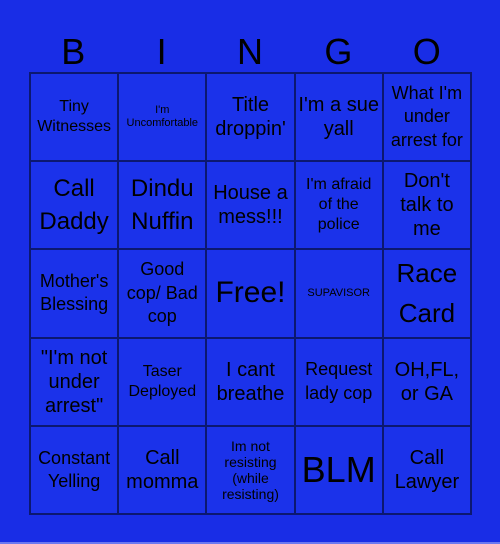 The image size is (500, 544). I want to click on bingo-cell-free: Free!, so click(250, 293).